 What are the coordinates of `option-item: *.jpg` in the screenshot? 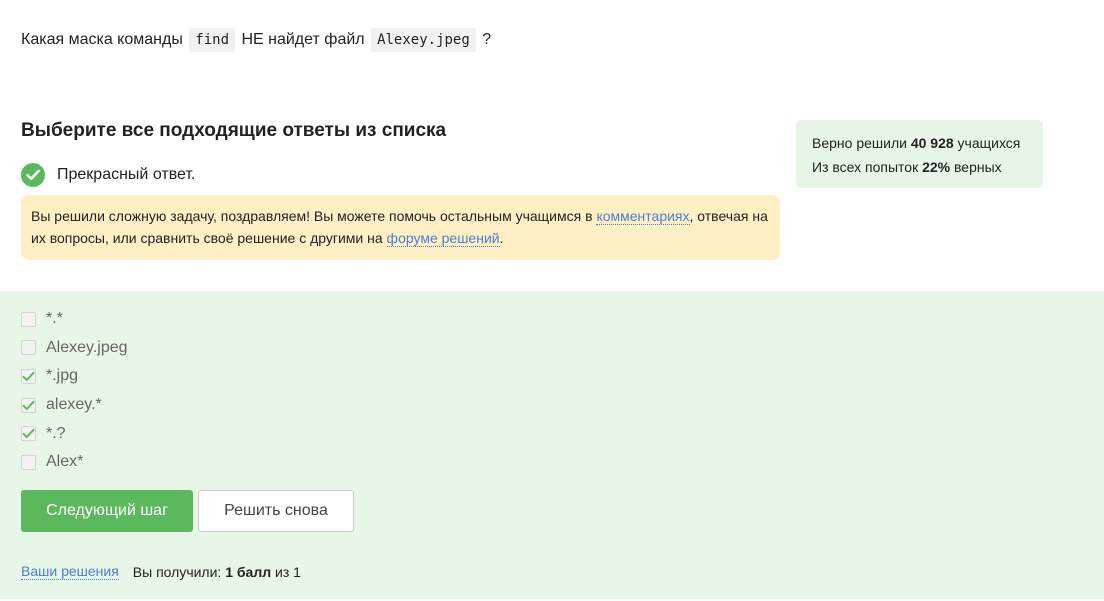 It's located at (74, 376).